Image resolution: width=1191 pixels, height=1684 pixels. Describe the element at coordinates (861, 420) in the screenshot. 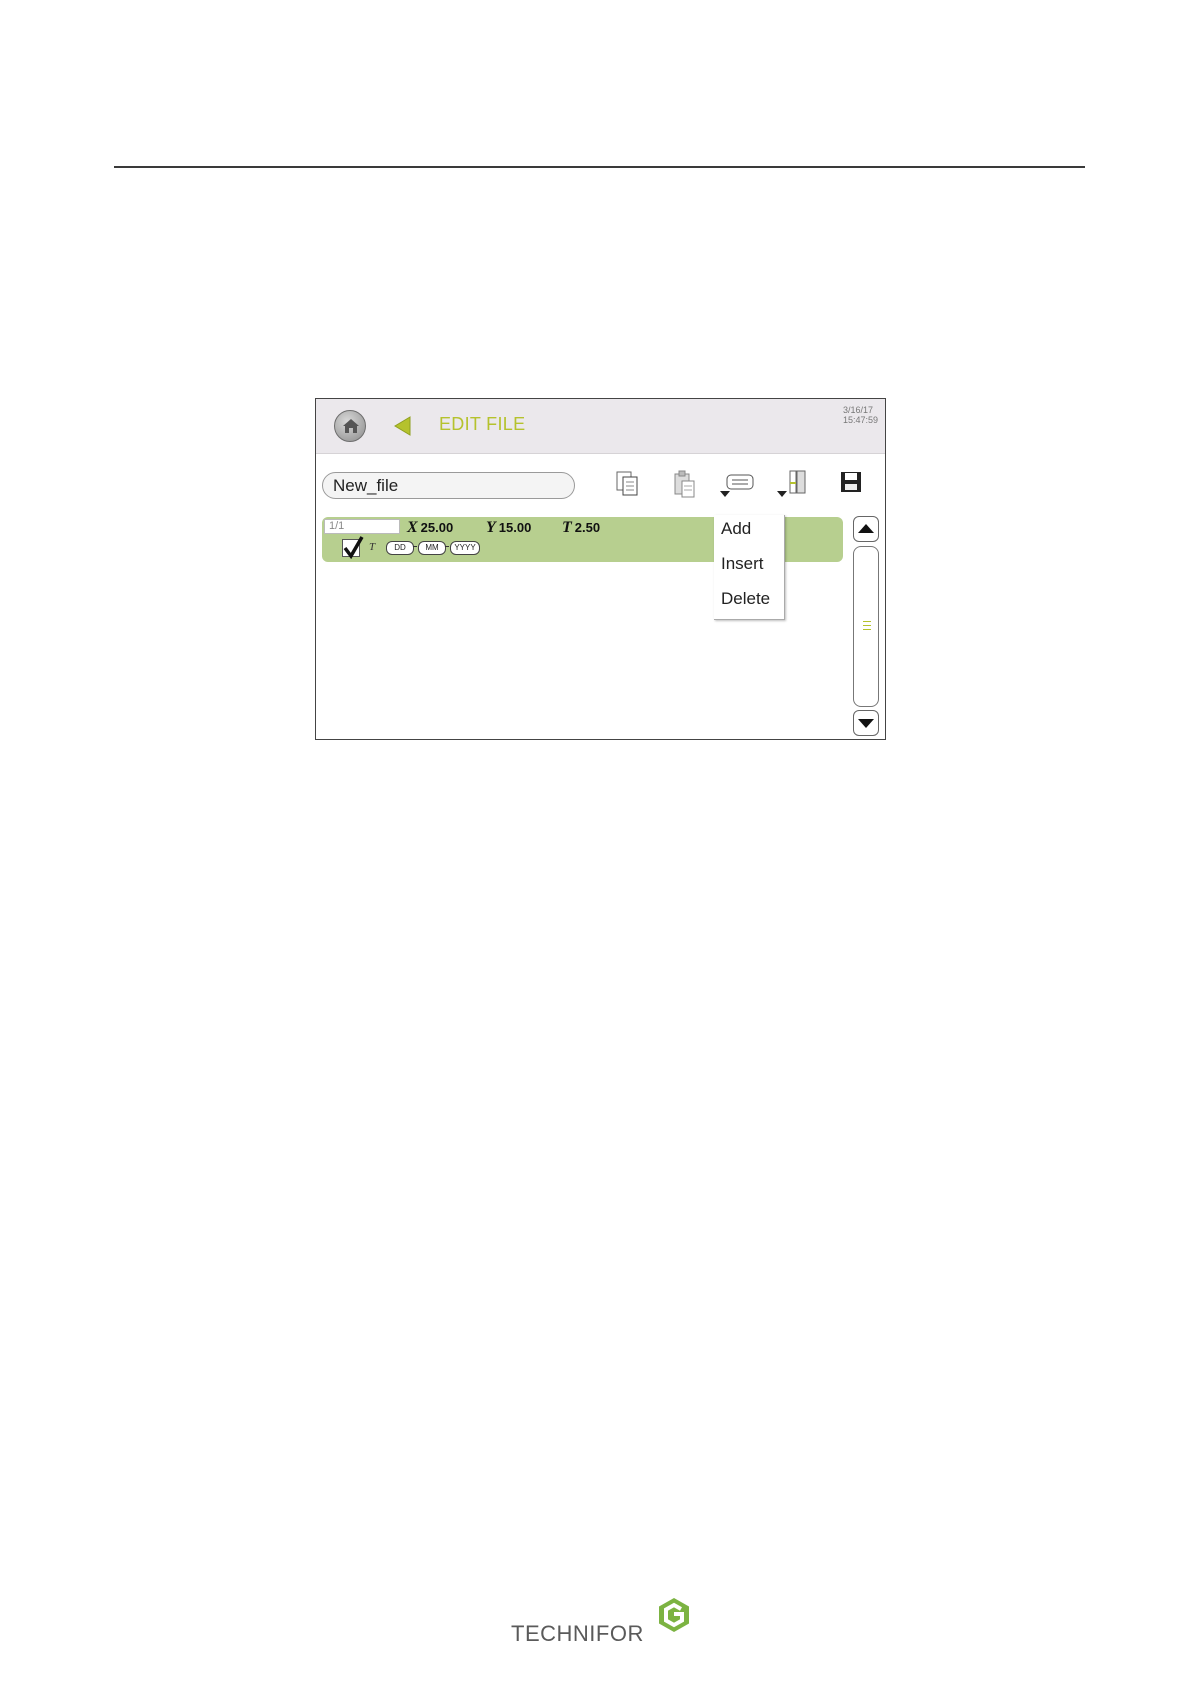

I see `time-text: 15:47:59` at that location.